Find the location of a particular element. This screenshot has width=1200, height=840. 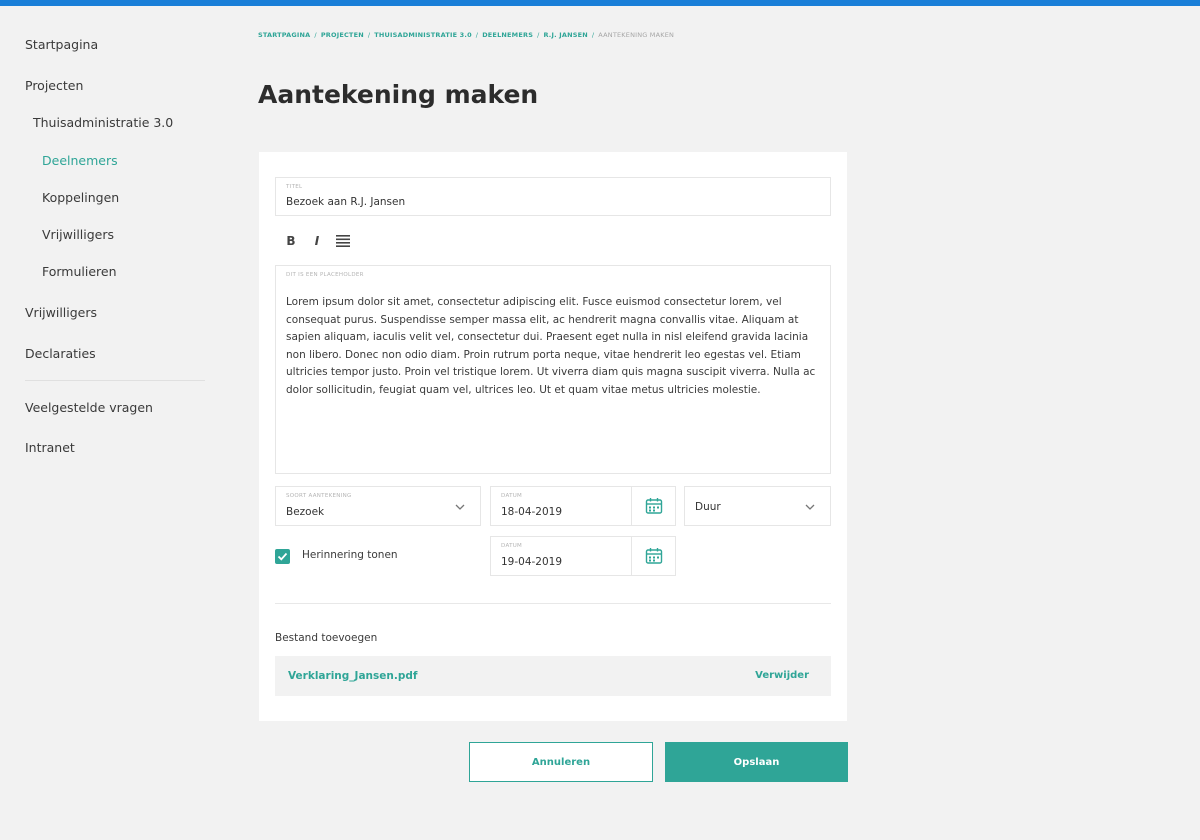

date-picker-button is located at coordinates (653, 506).